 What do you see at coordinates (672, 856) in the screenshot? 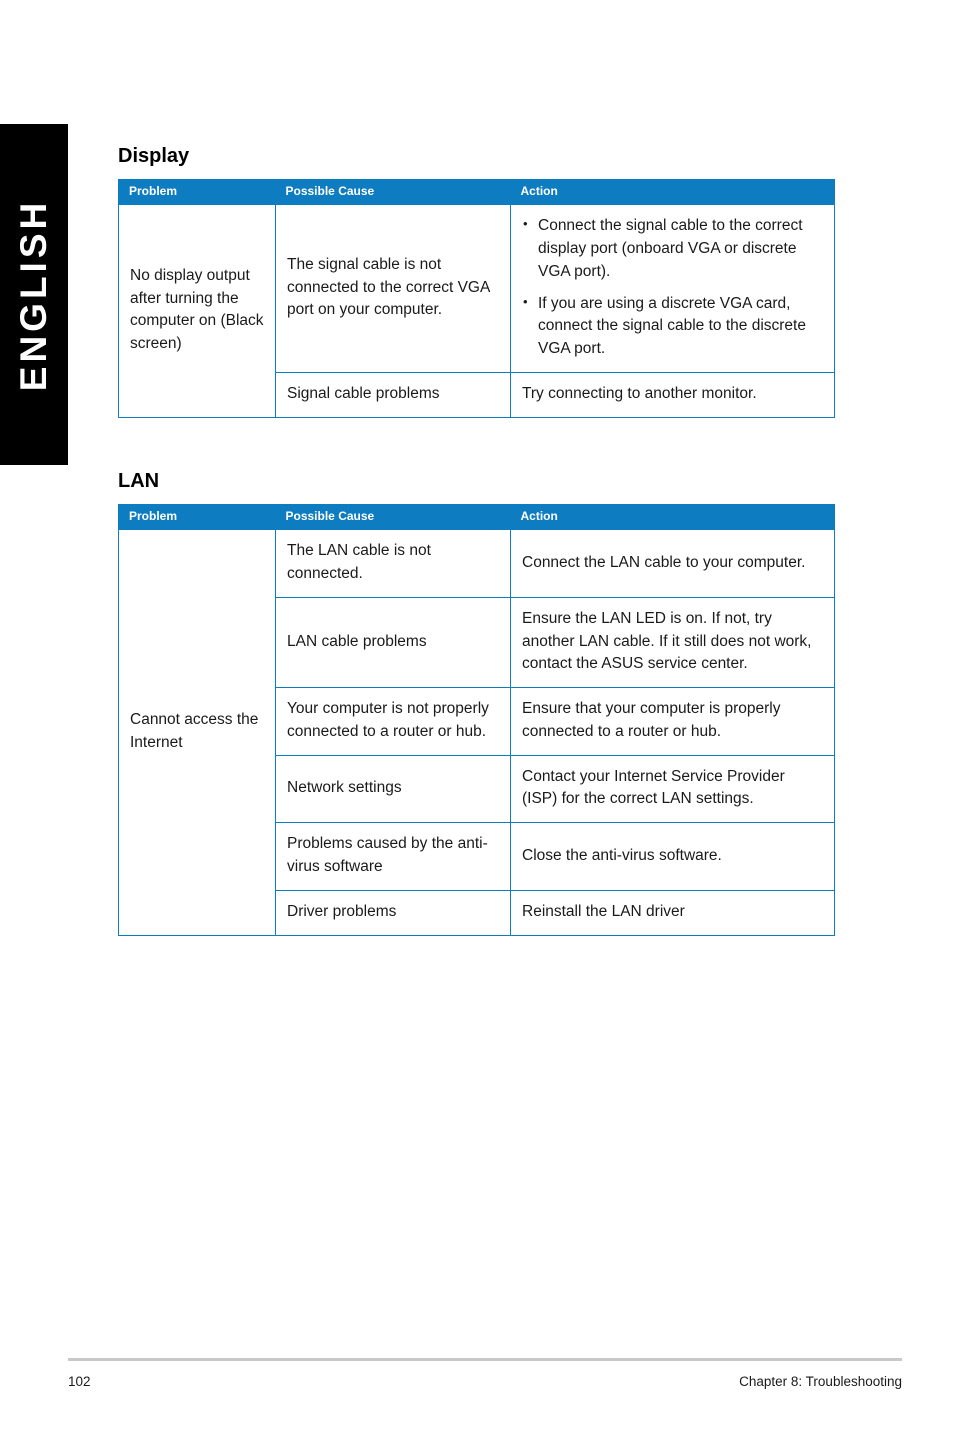
I see `cell-action: Close the anti-virus software.` at bounding box center [672, 856].